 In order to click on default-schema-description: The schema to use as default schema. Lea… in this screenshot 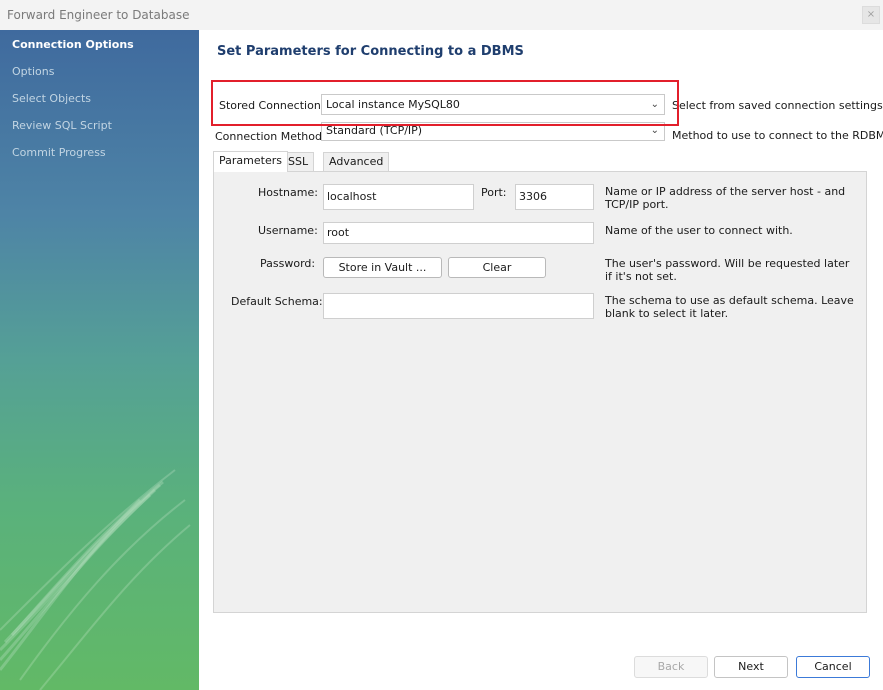, I will do `click(729, 307)`.